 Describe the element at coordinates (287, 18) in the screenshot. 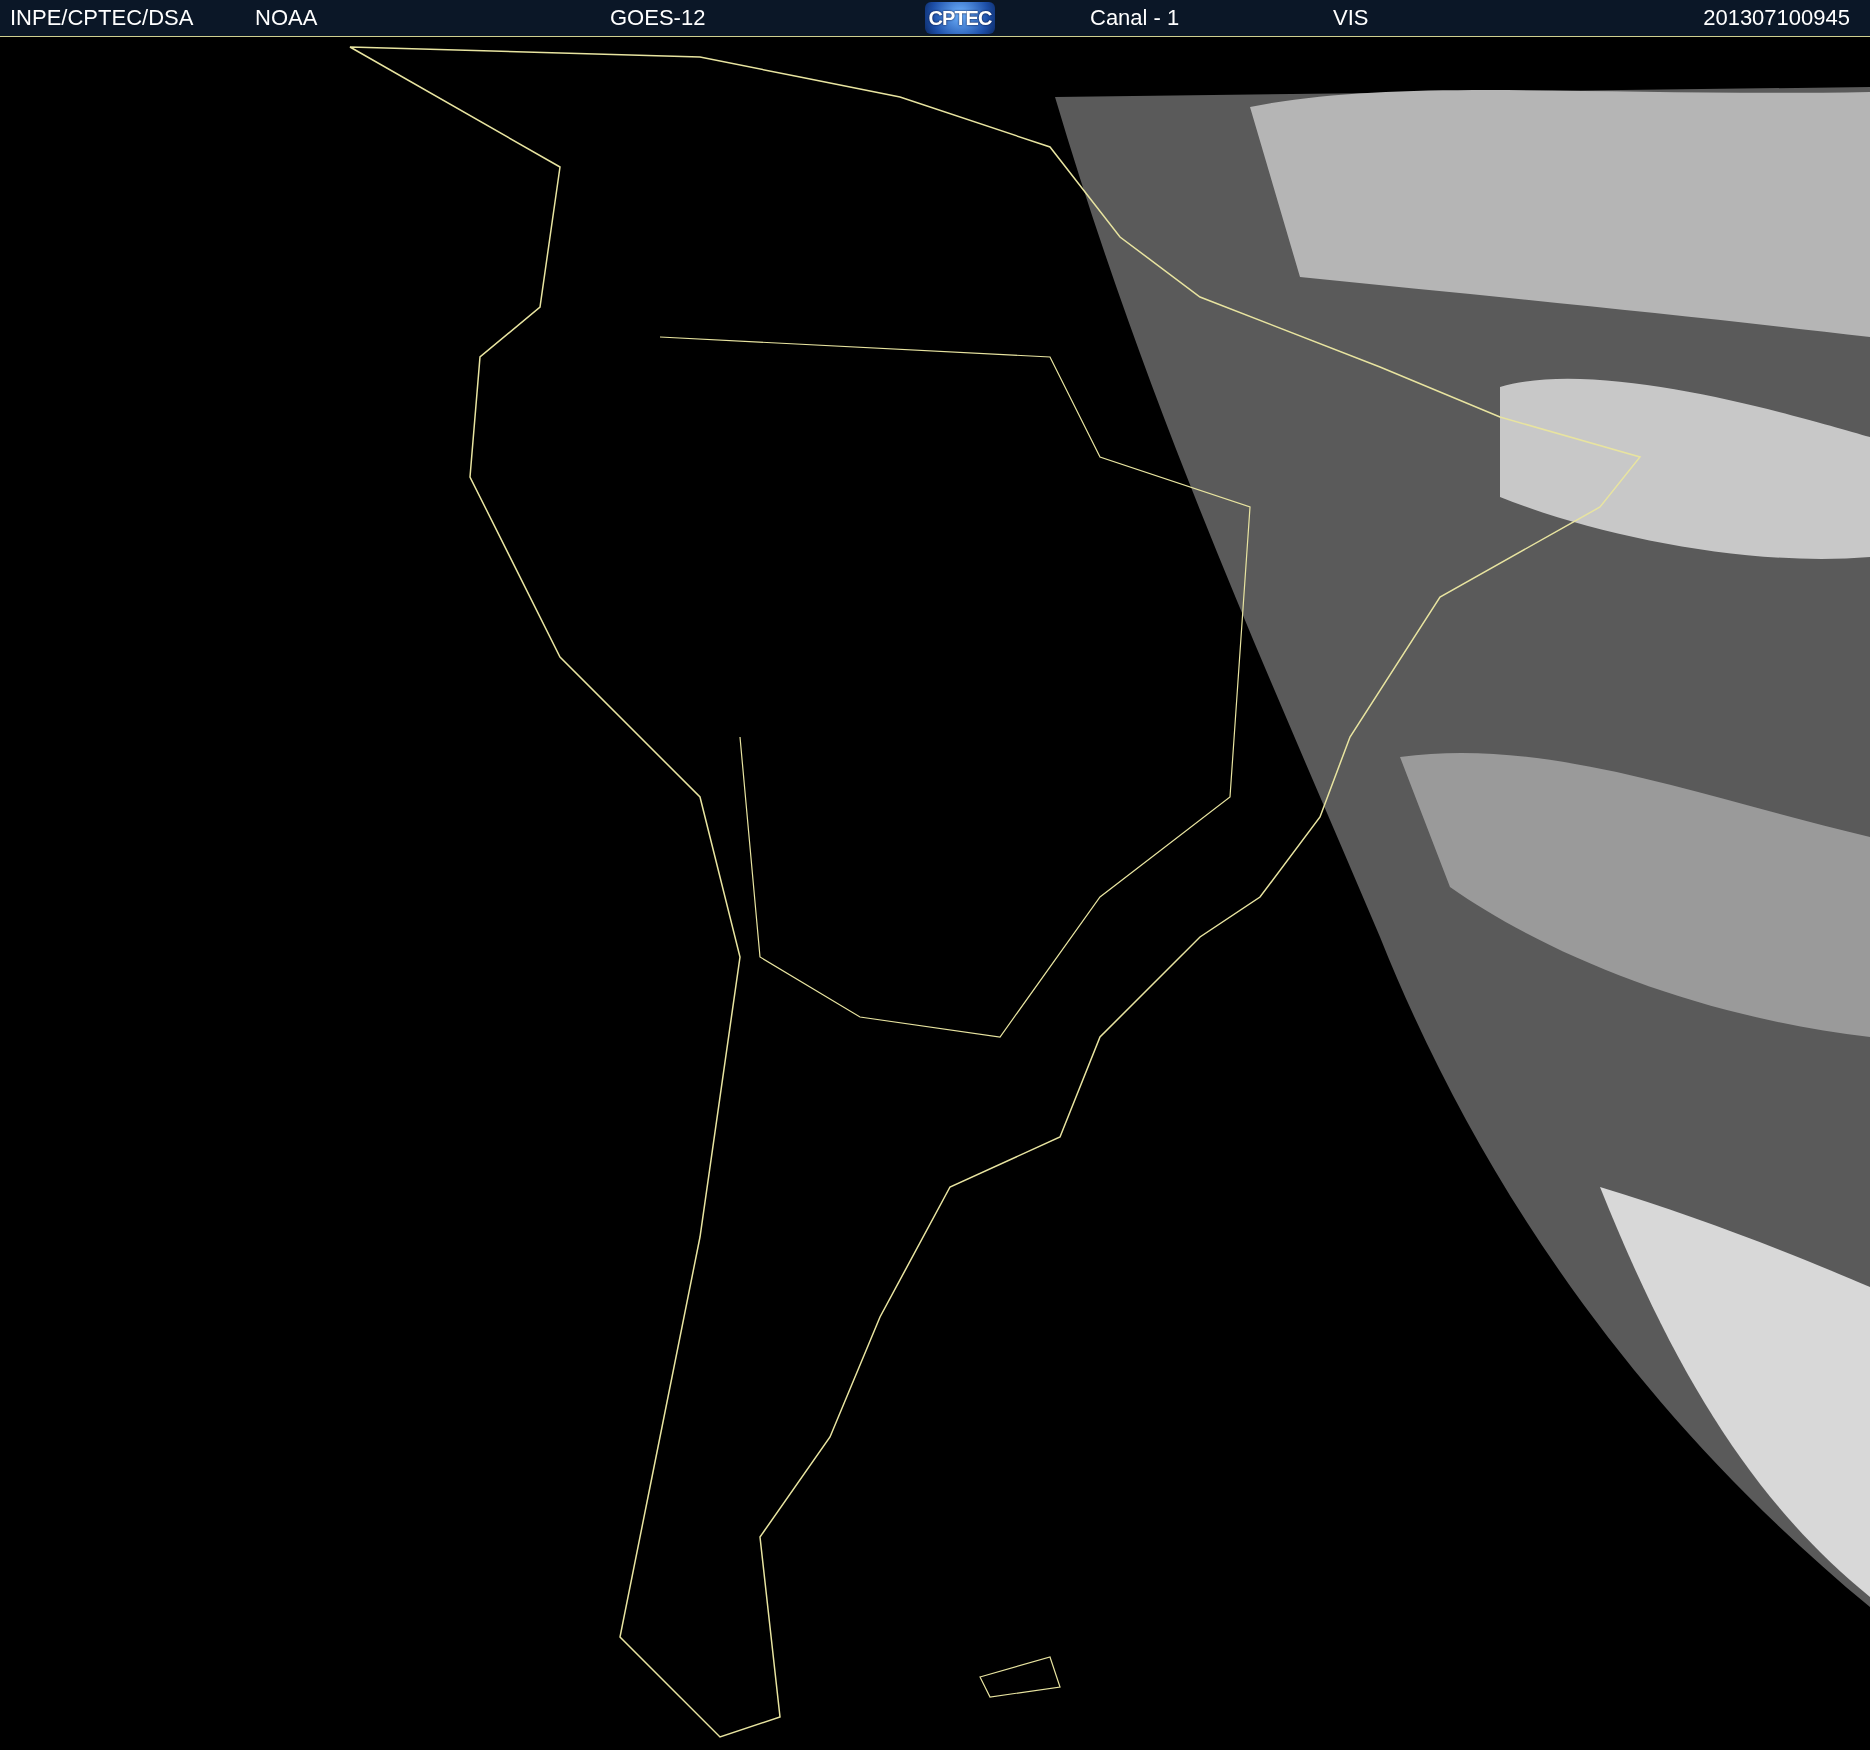

I see `agency-label: NOAA` at that location.